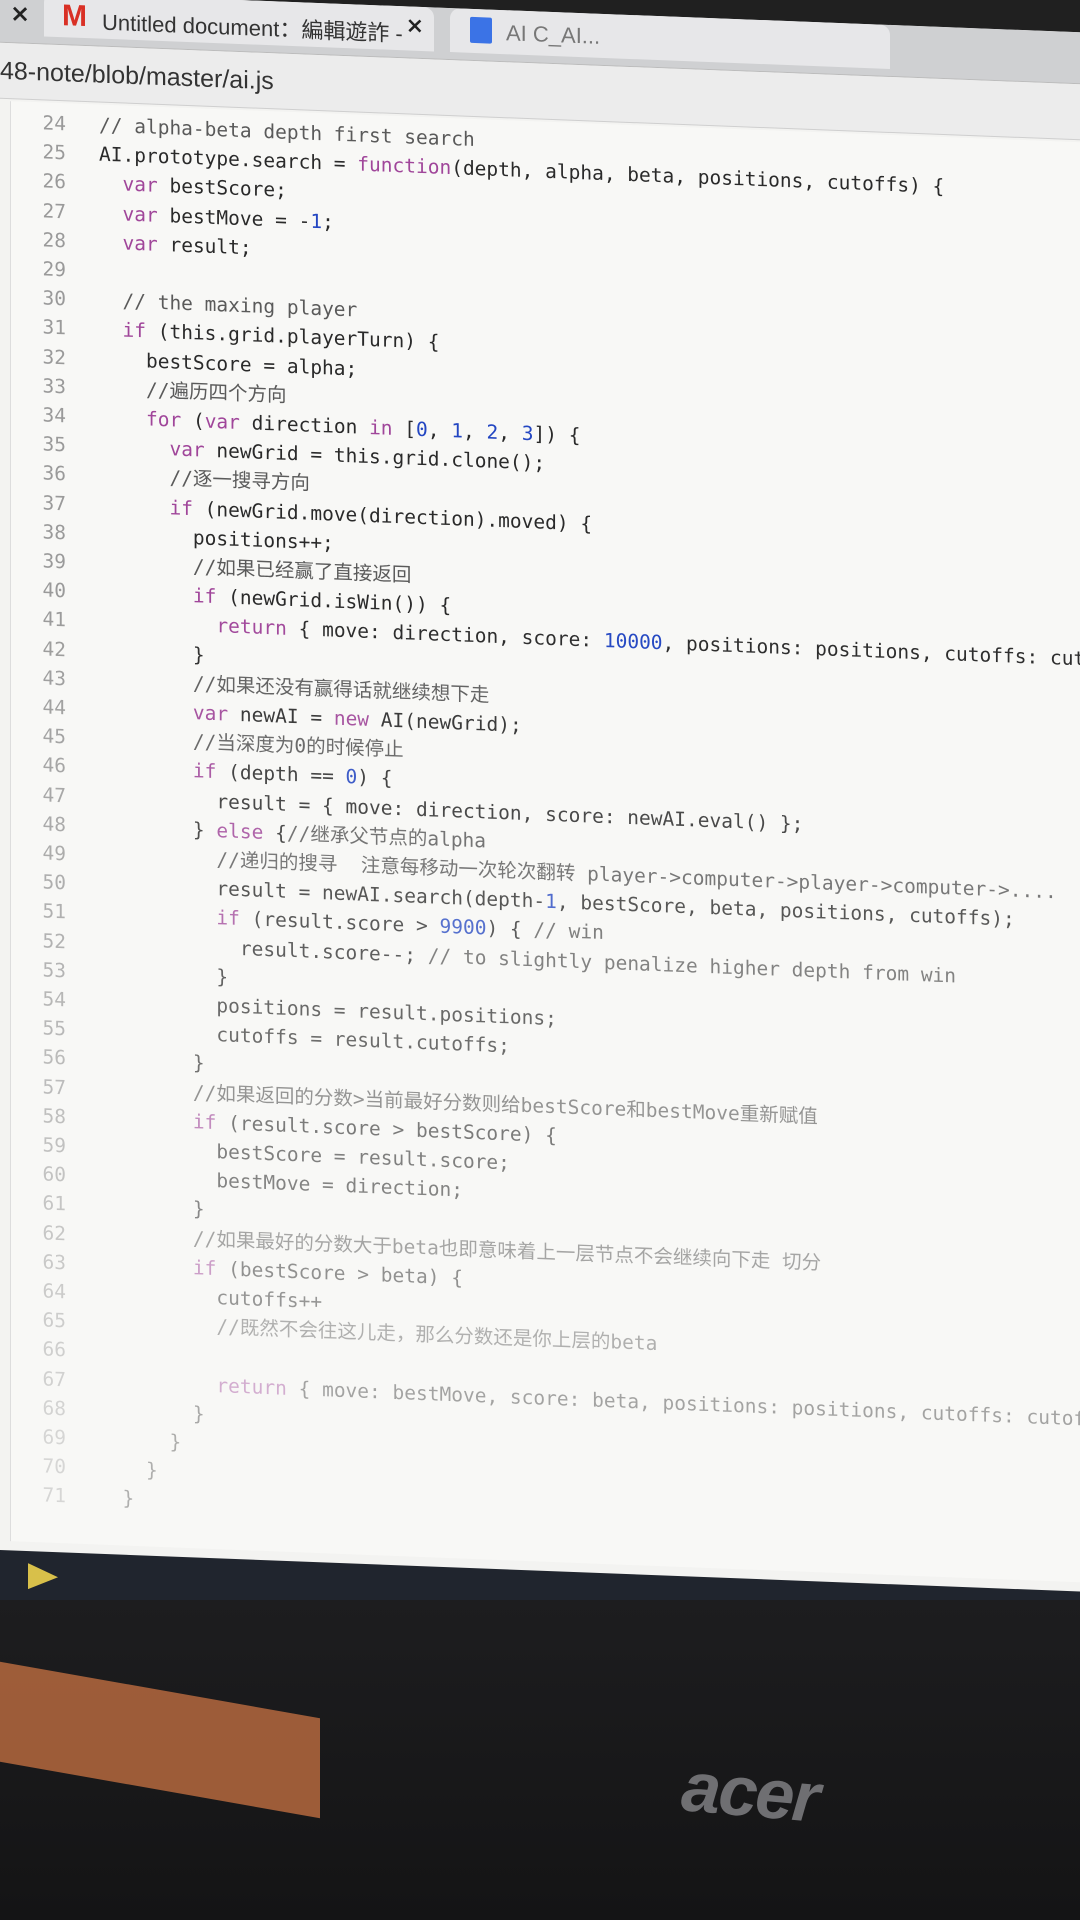 This screenshot has width=1080, height=1920. What do you see at coordinates (74, 17) in the screenshot?
I see `gmail-icon: M` at bounding box center [74, 17].